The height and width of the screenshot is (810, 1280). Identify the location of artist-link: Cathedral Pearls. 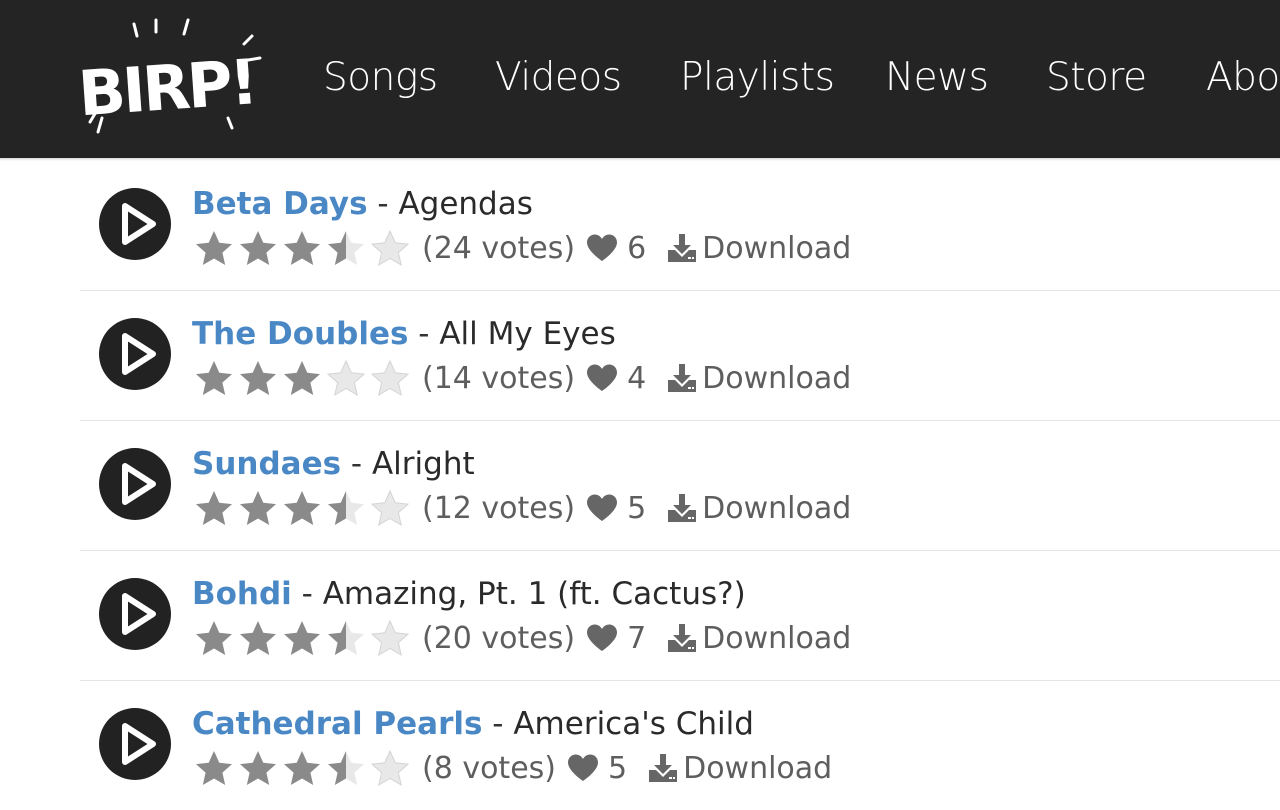
(337, 724).